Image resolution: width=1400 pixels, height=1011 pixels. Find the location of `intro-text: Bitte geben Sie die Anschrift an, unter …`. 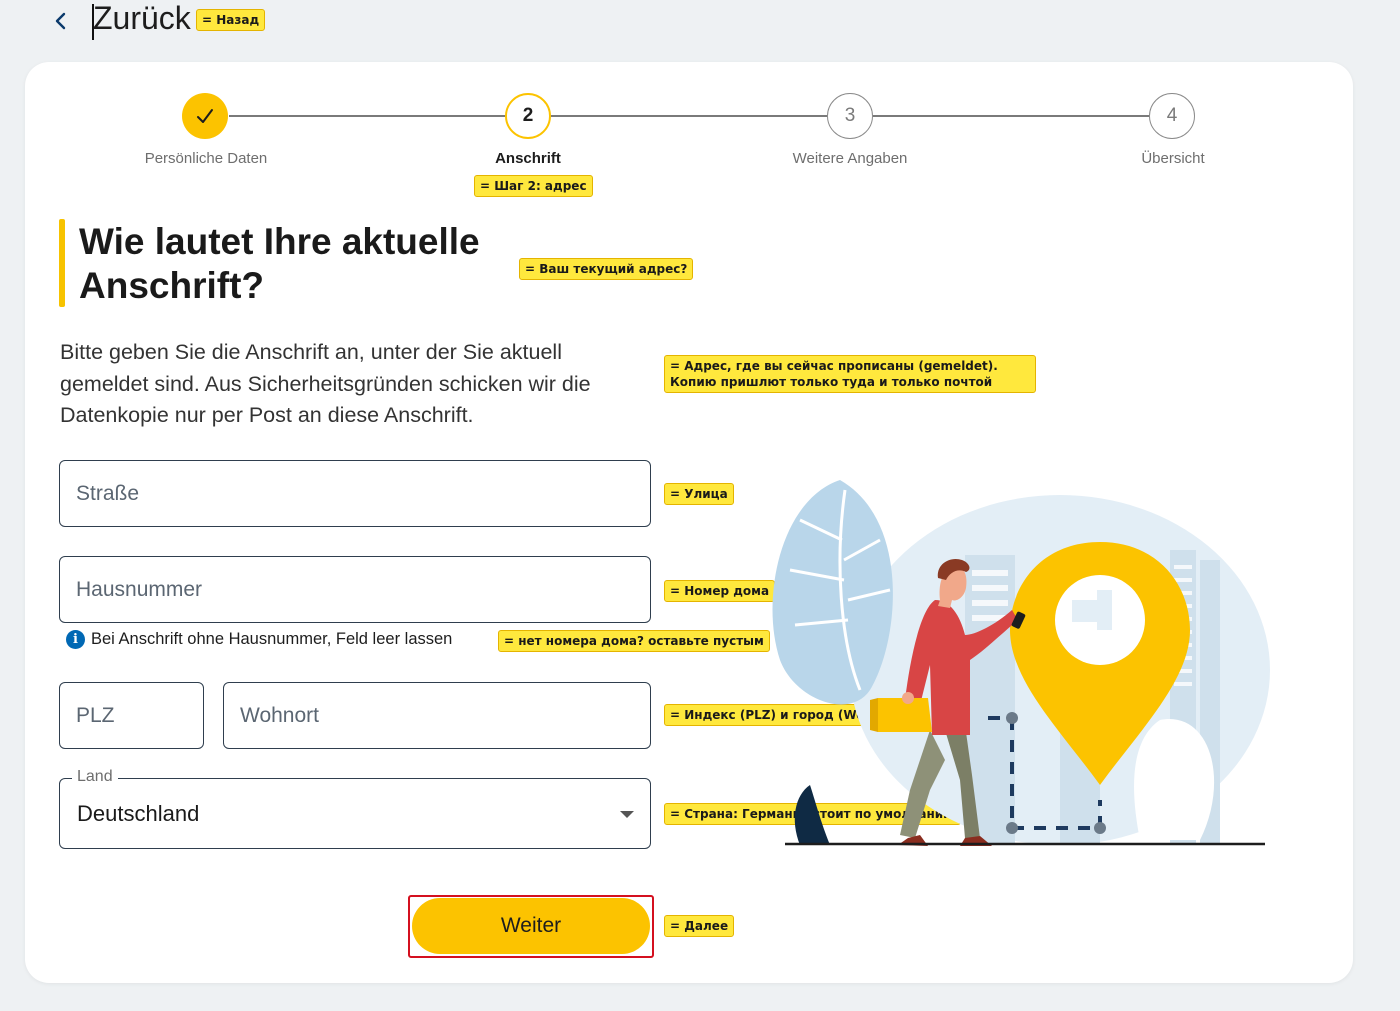

intro-text: Bitte geben Sie die Anschrift an, unter … is located at coordinates (325, 383).